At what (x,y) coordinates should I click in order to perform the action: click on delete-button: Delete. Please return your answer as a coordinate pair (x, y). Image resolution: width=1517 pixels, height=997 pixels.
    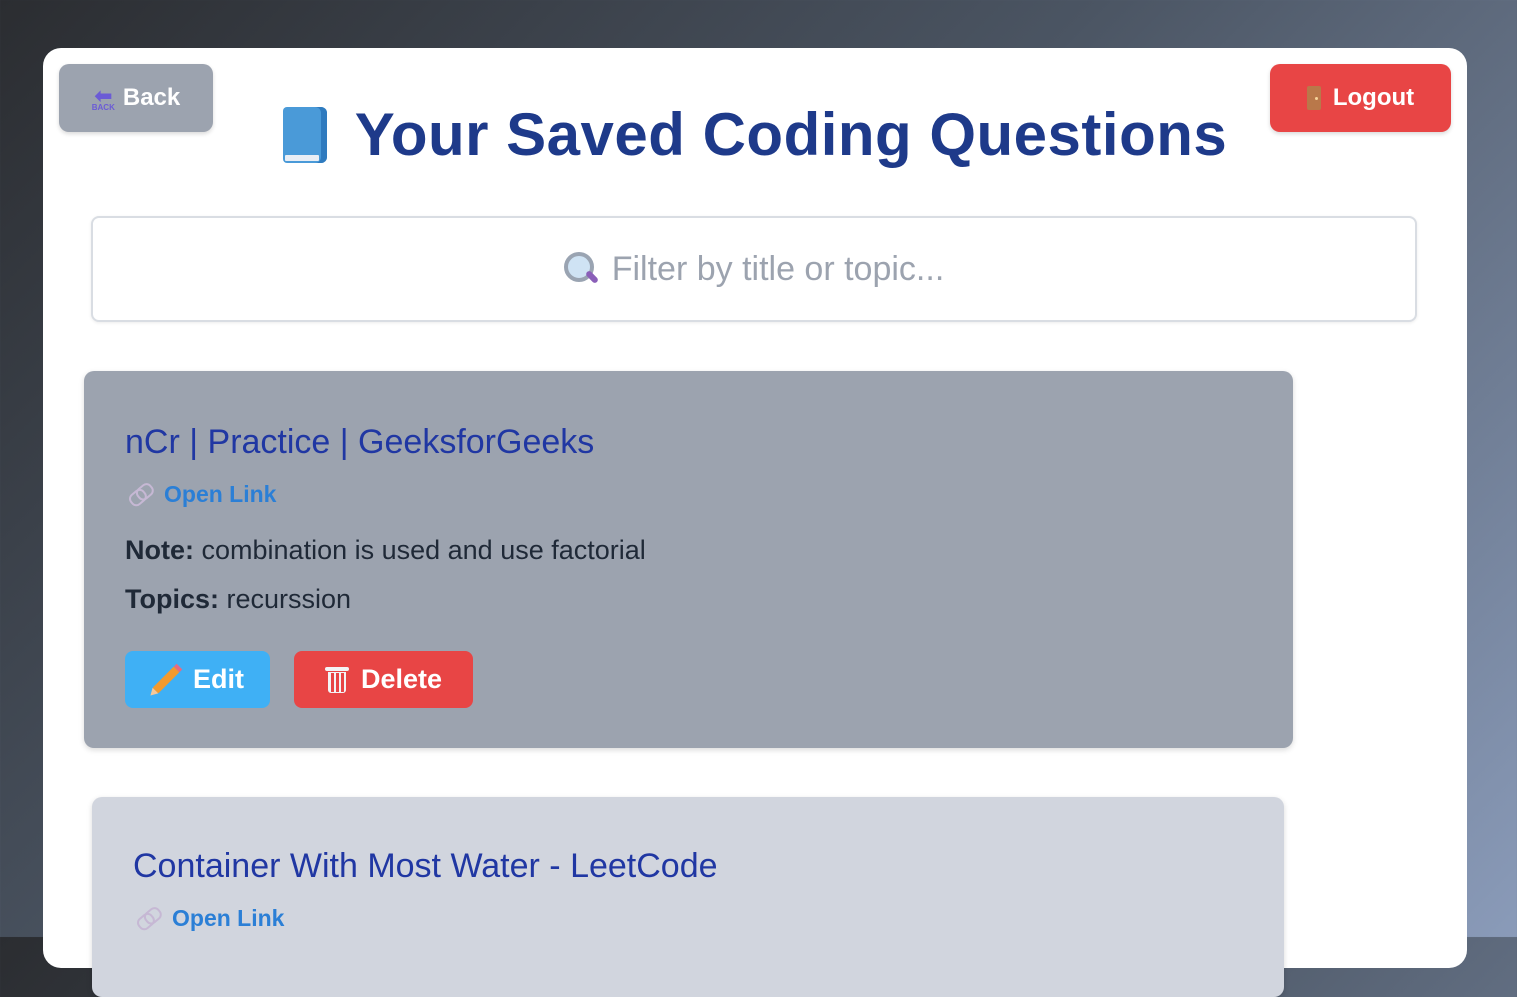
    Looking at the image, I should click on (383, 679).